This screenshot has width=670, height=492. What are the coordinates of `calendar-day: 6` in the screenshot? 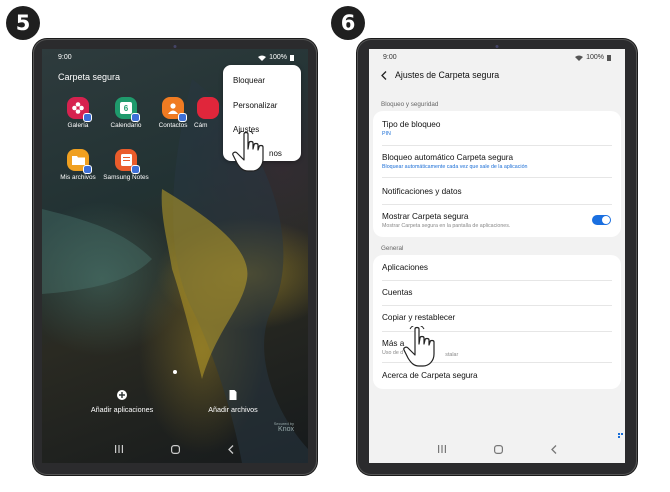 It's located at (126, 108).